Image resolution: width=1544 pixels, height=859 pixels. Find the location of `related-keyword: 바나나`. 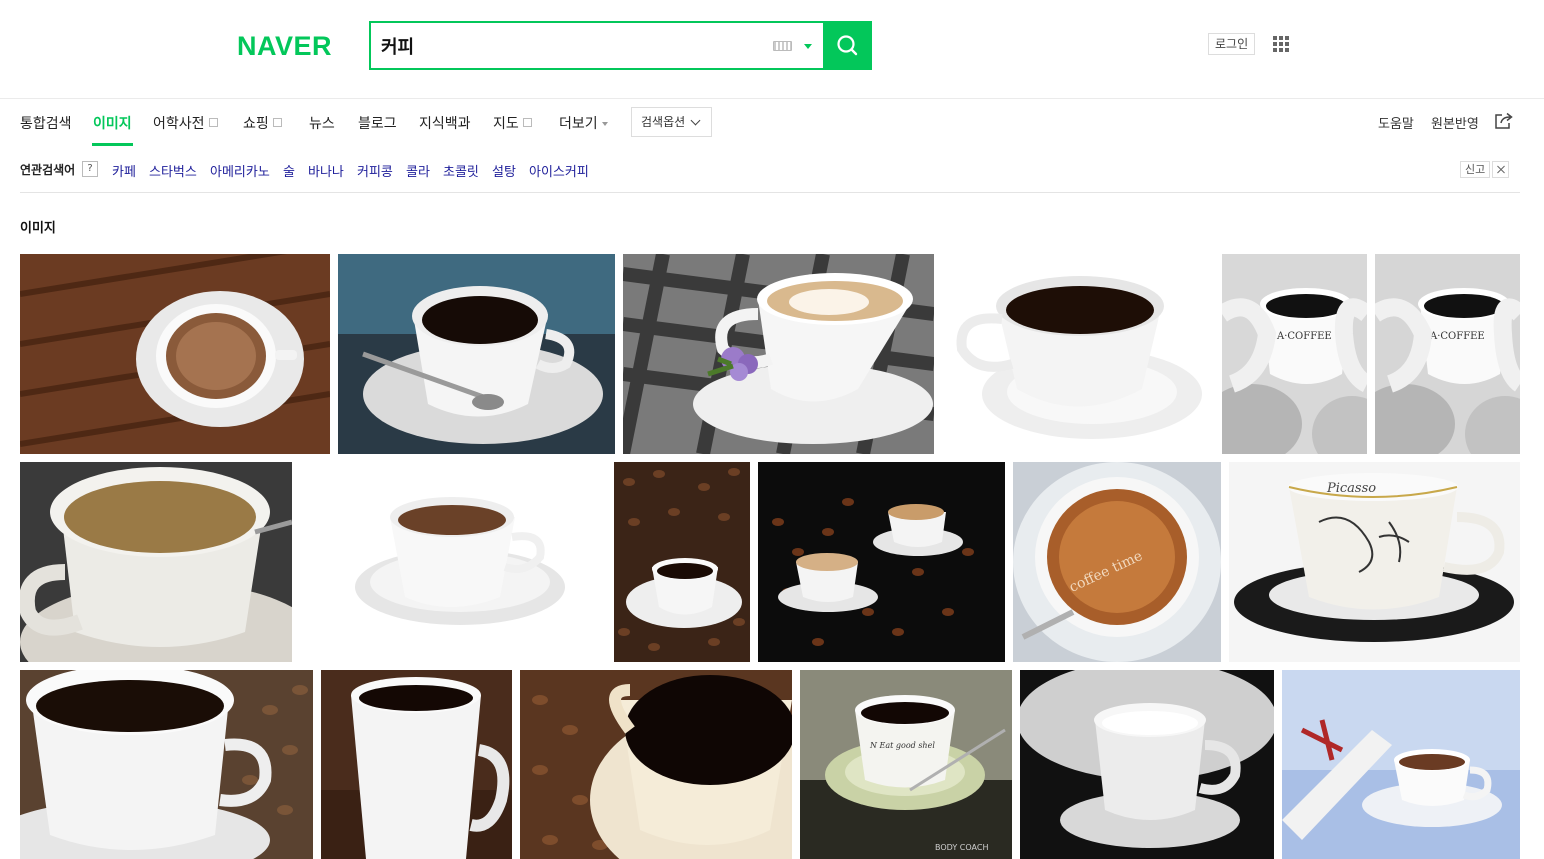

related-keyword: 바나나 is located at coordinates (326, 170).